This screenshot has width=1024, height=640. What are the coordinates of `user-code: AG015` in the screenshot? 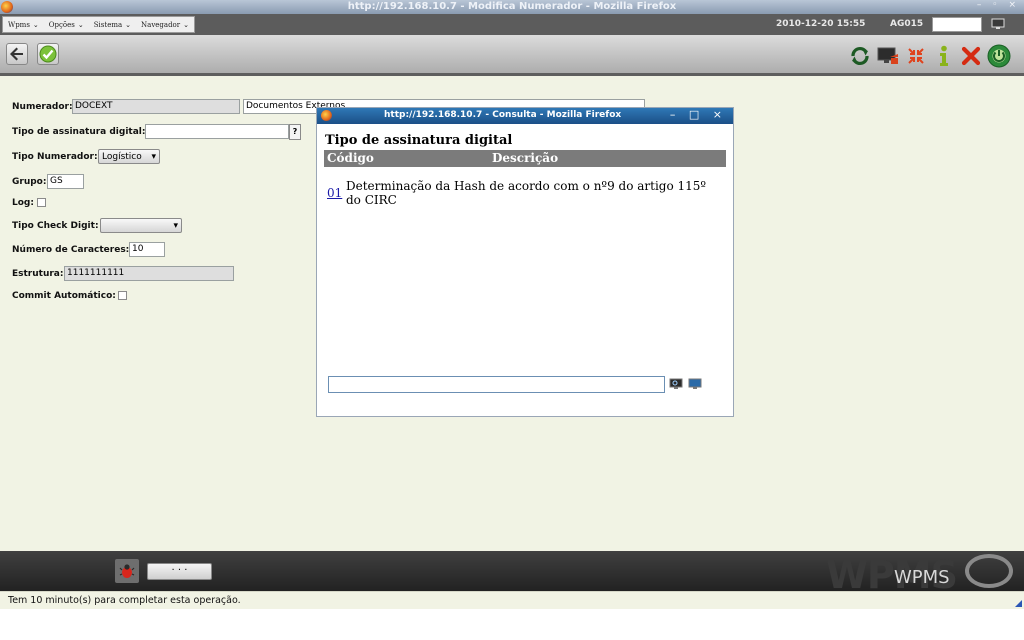 It's located at (907, 24).